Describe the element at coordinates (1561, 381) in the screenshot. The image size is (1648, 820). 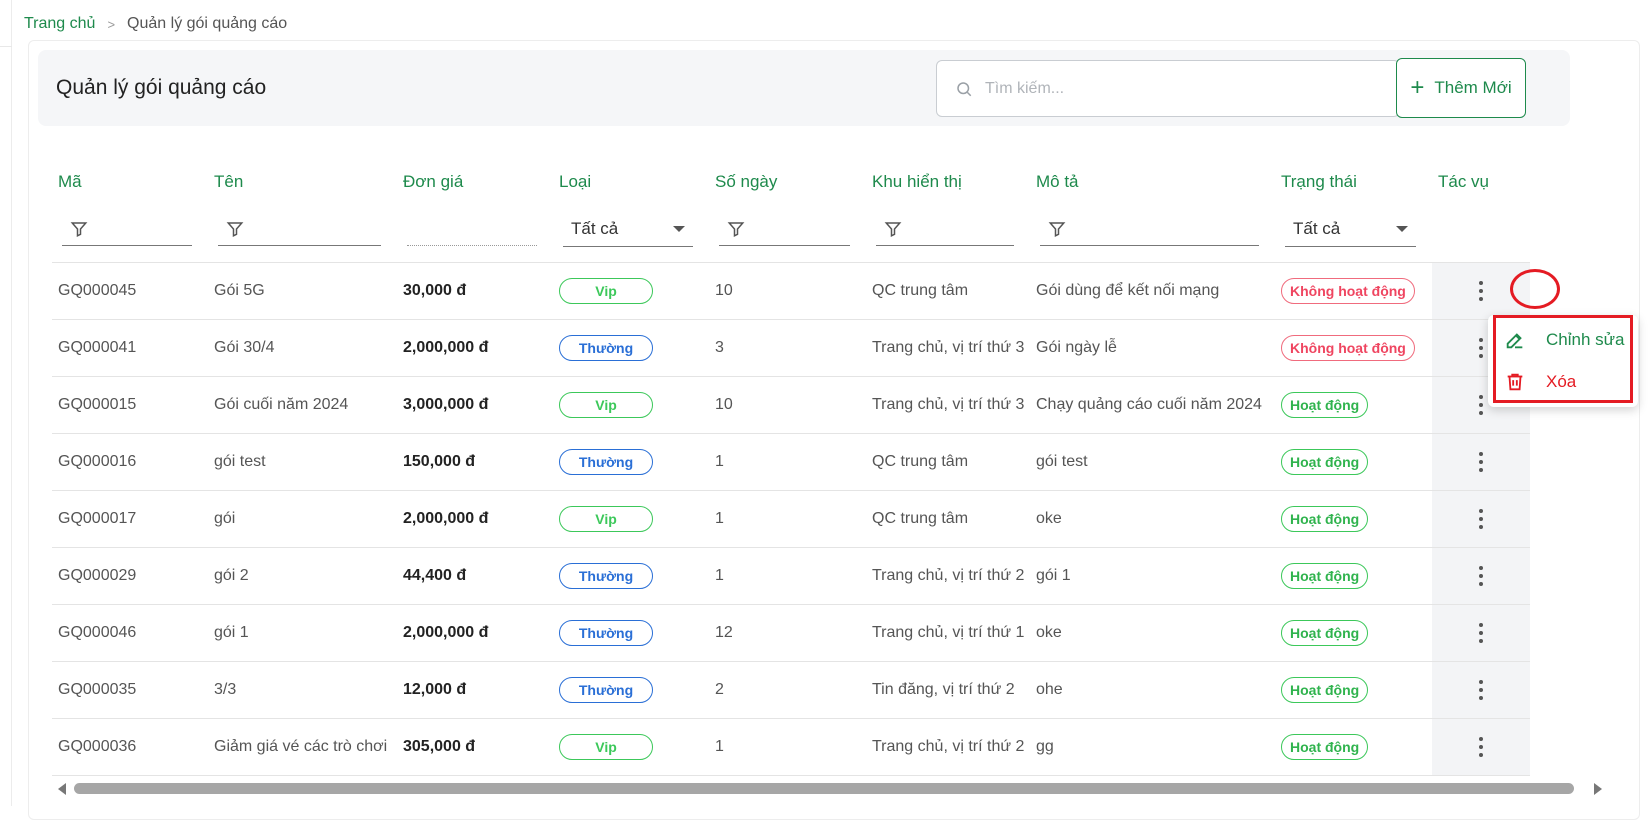
I see `delete-label: Xóa` at that location.